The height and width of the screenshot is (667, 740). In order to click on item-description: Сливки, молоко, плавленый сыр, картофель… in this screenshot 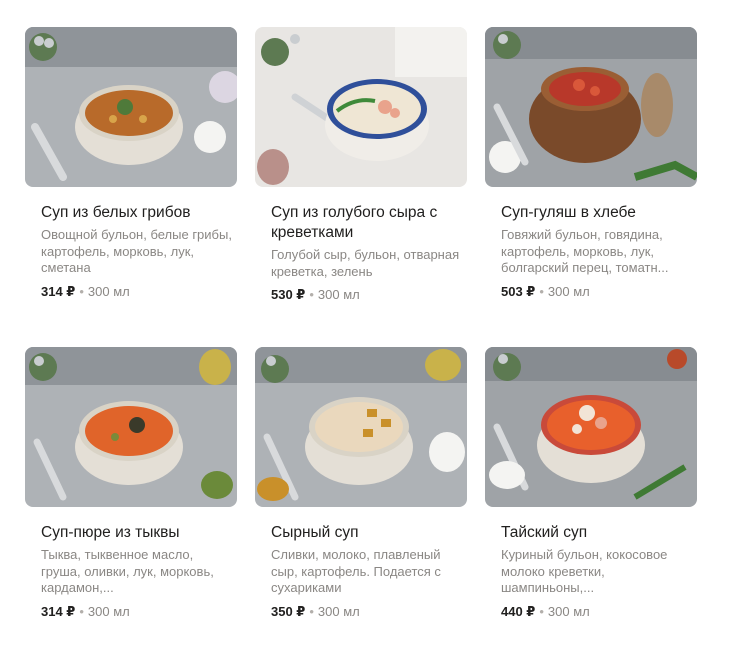, I will do `click(356, 571)`.